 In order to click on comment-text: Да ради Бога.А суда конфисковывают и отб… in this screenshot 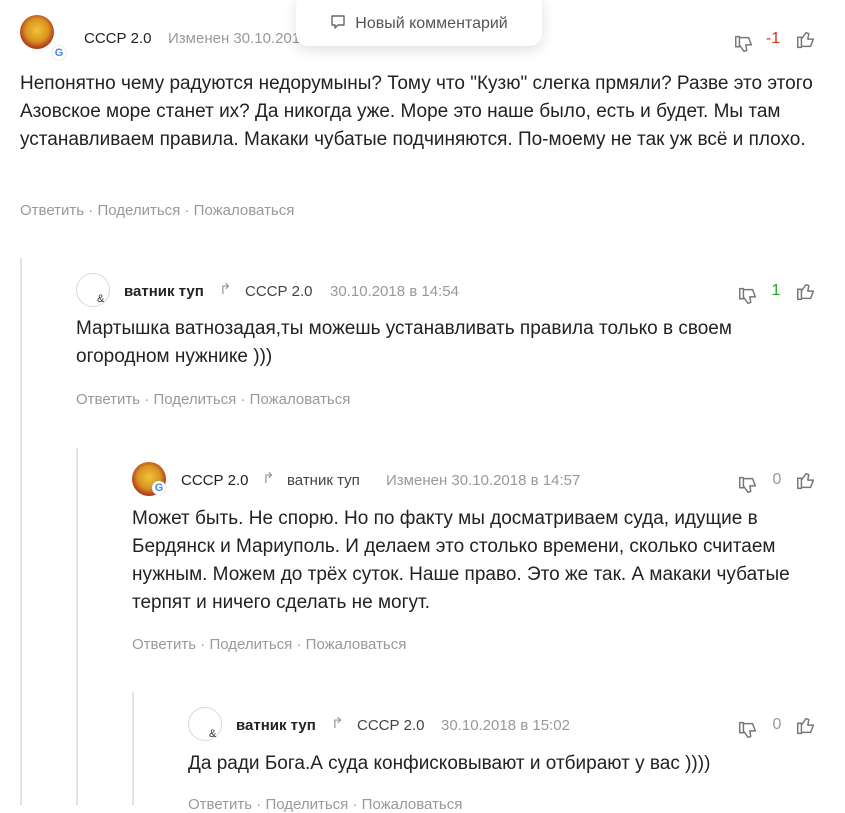, I will do `click(449, 763)`.